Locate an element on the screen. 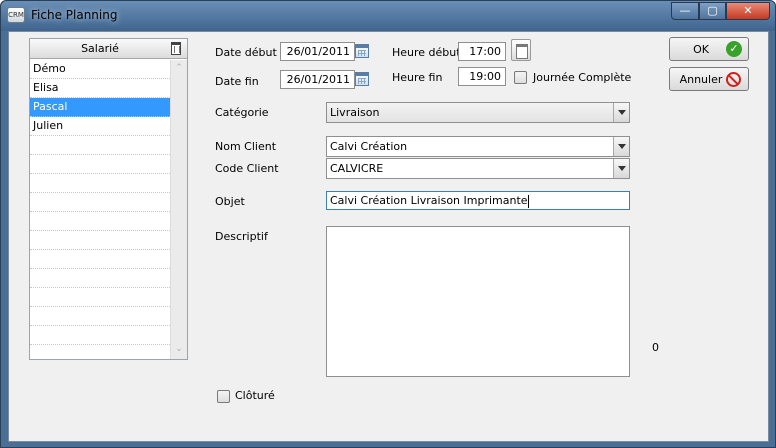  description-label: Descriptif is located at coordinates (241, 236).